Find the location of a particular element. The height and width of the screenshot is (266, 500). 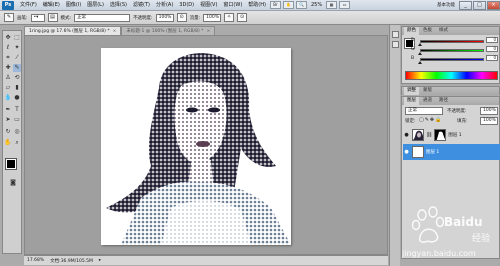

flow-input: 100% is located at coordinates (212, 17).